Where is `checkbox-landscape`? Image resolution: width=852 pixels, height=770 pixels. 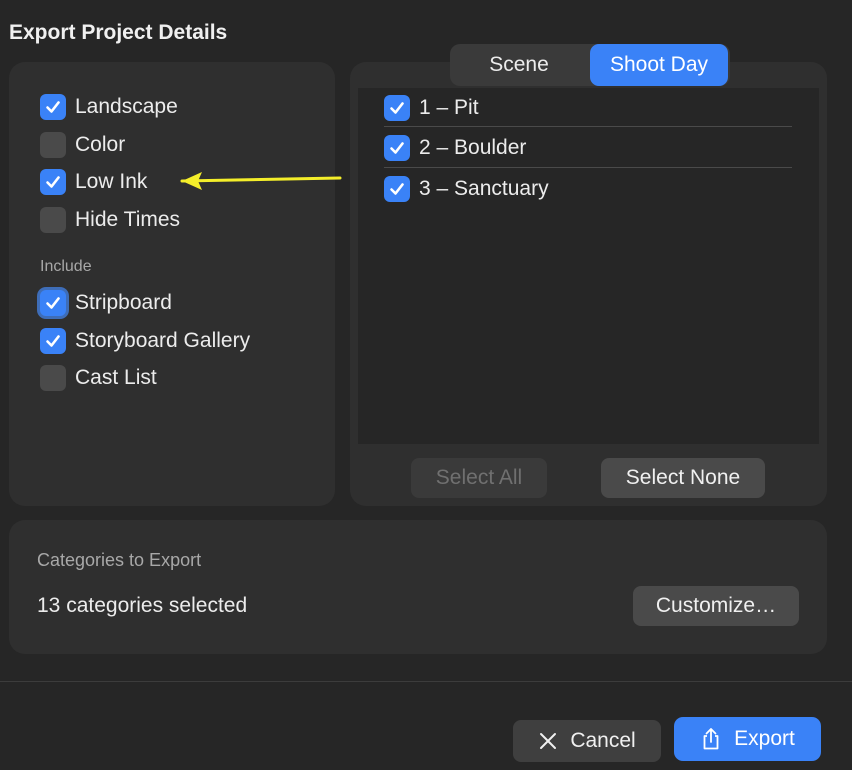 checkbox-landscape is located at coordinates (53, 107).